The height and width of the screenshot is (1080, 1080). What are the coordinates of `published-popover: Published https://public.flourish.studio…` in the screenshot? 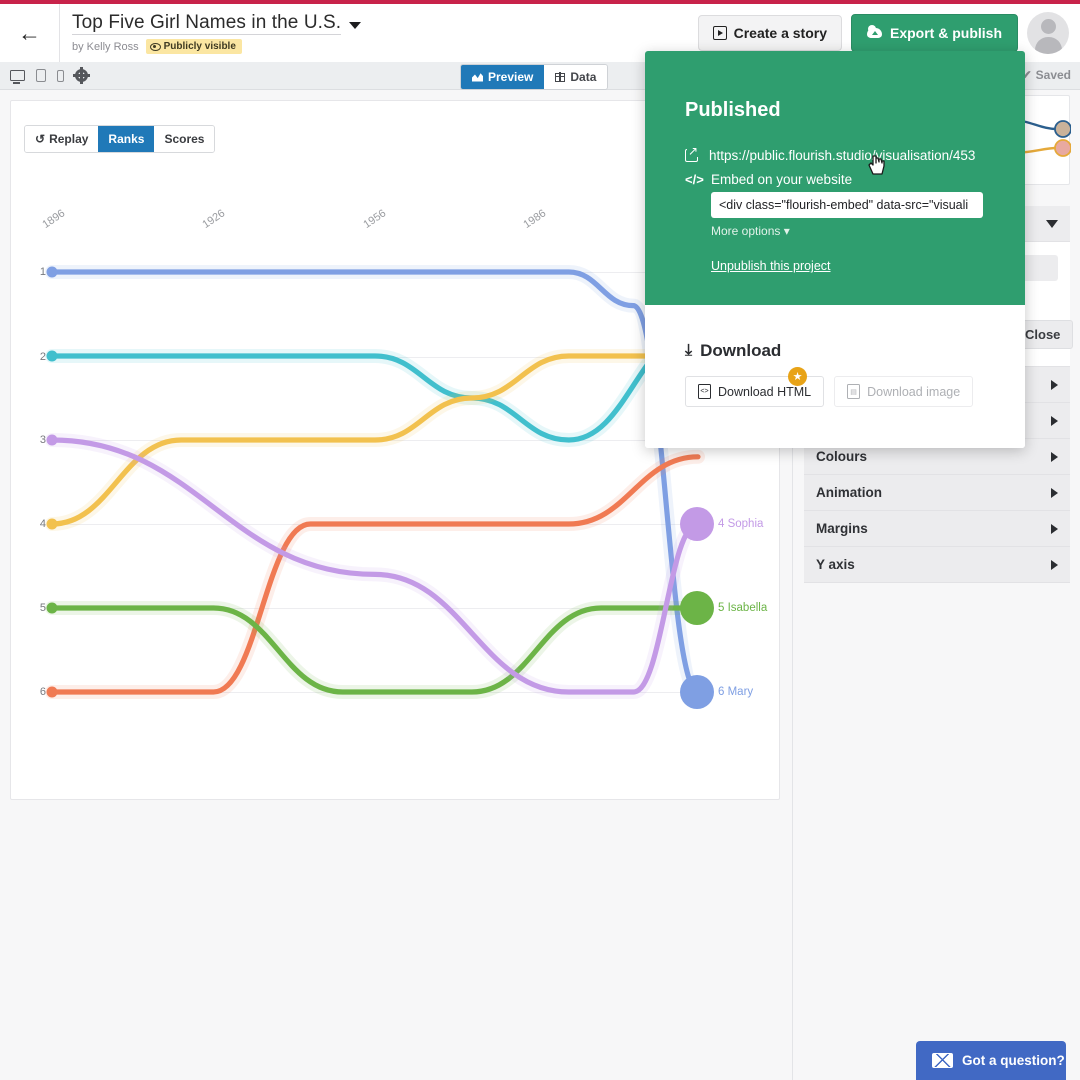 It's located at (835, 249).